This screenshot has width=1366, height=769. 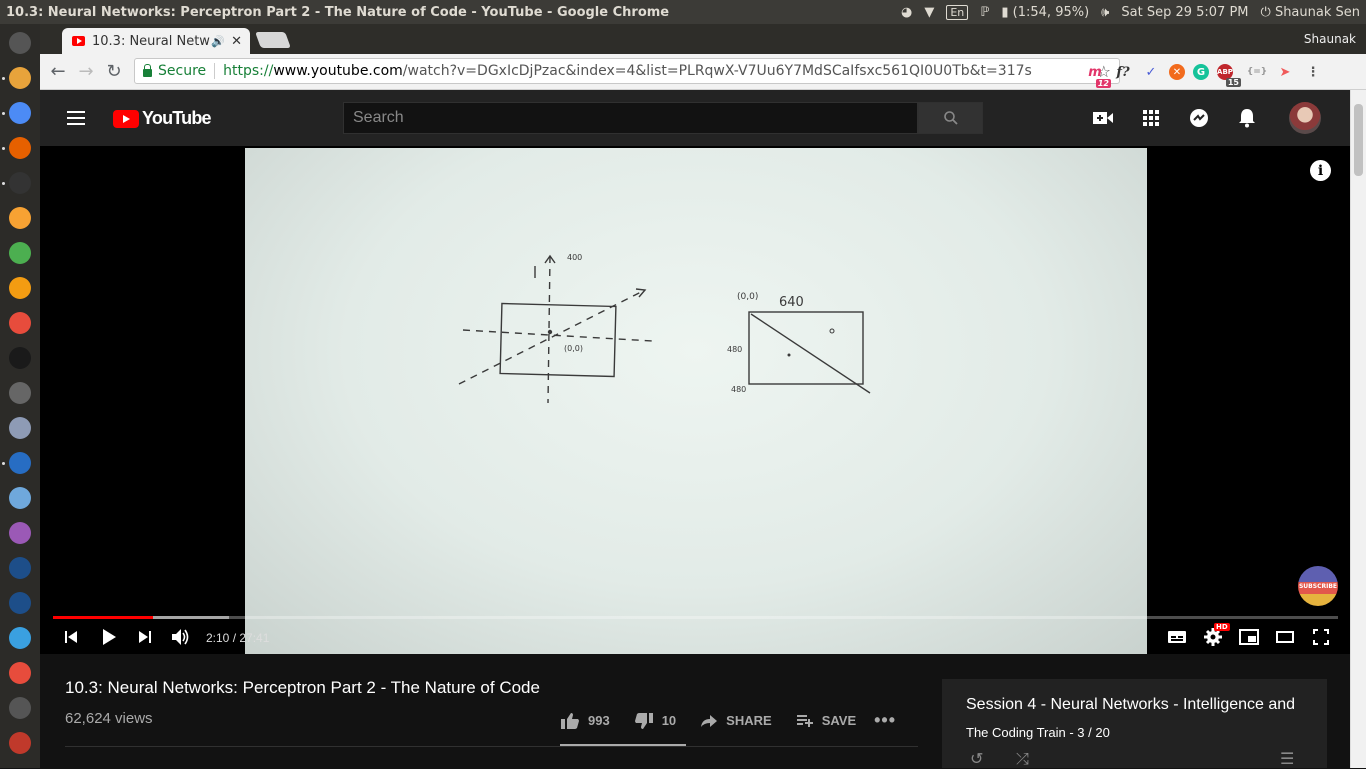 I want to click on like-button: 993, so click(x=585, y=721).